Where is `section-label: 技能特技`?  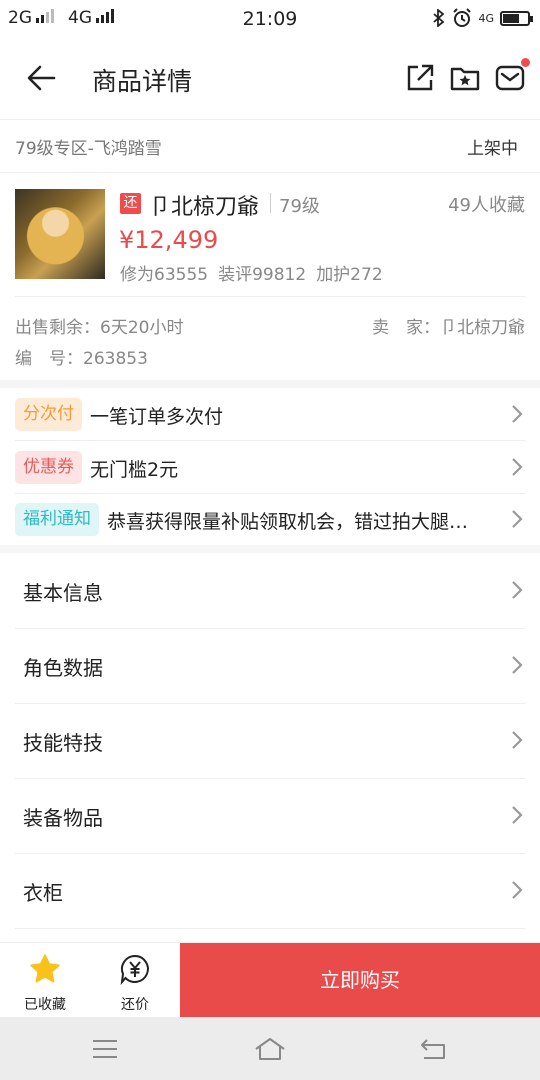 section-label: 技能特技 is located at coordinates (63, 743).